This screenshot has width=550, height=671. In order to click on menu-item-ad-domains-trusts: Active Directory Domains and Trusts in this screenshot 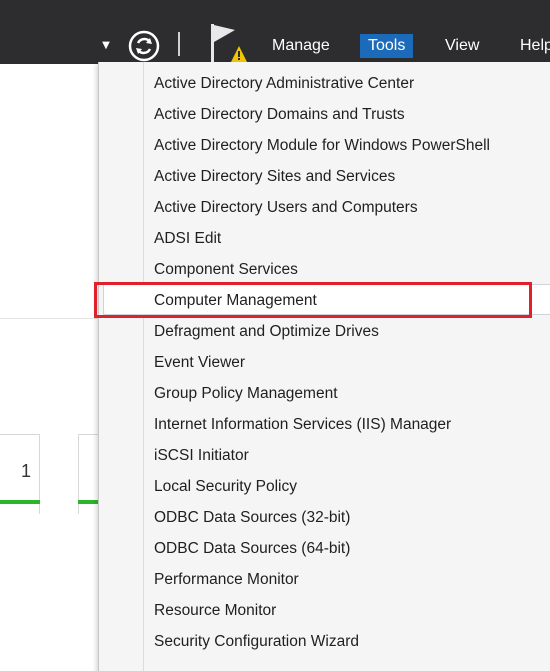, I will do `click(324, 114)`.